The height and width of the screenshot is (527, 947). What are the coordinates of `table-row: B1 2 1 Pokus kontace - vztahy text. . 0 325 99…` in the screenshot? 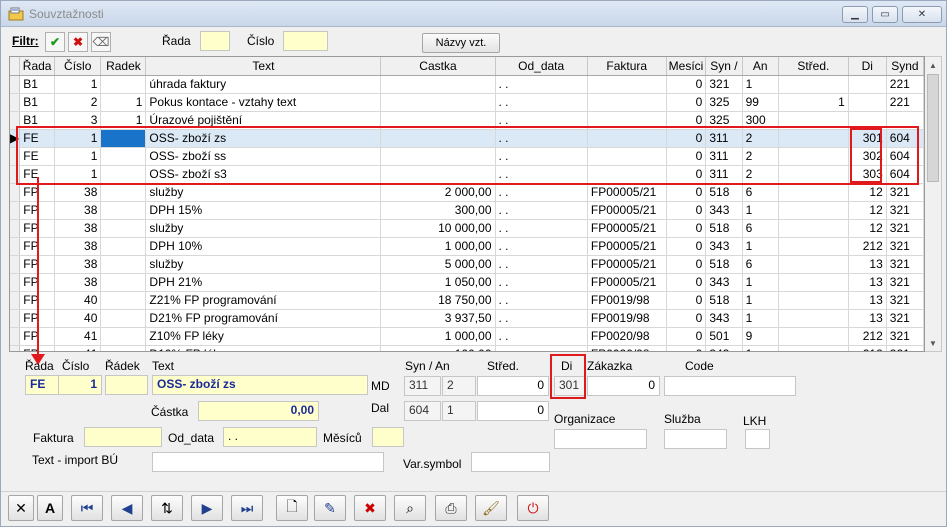 It's located at (467, 102).